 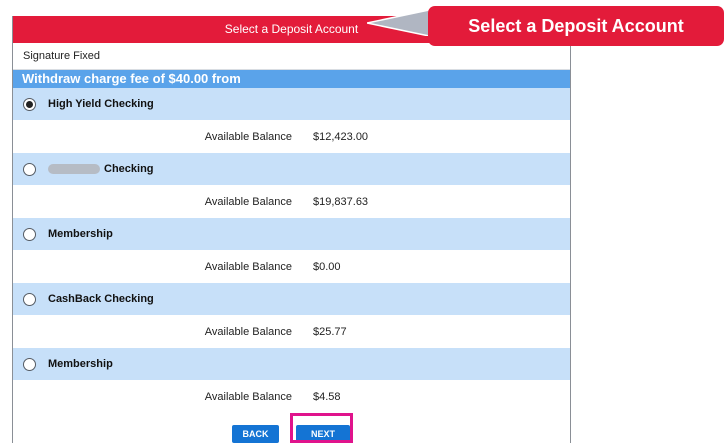 What do you see at coordinates (129, 169) in the screenshot?
I see `account-name: Checking` at bounding box center [129, 169].